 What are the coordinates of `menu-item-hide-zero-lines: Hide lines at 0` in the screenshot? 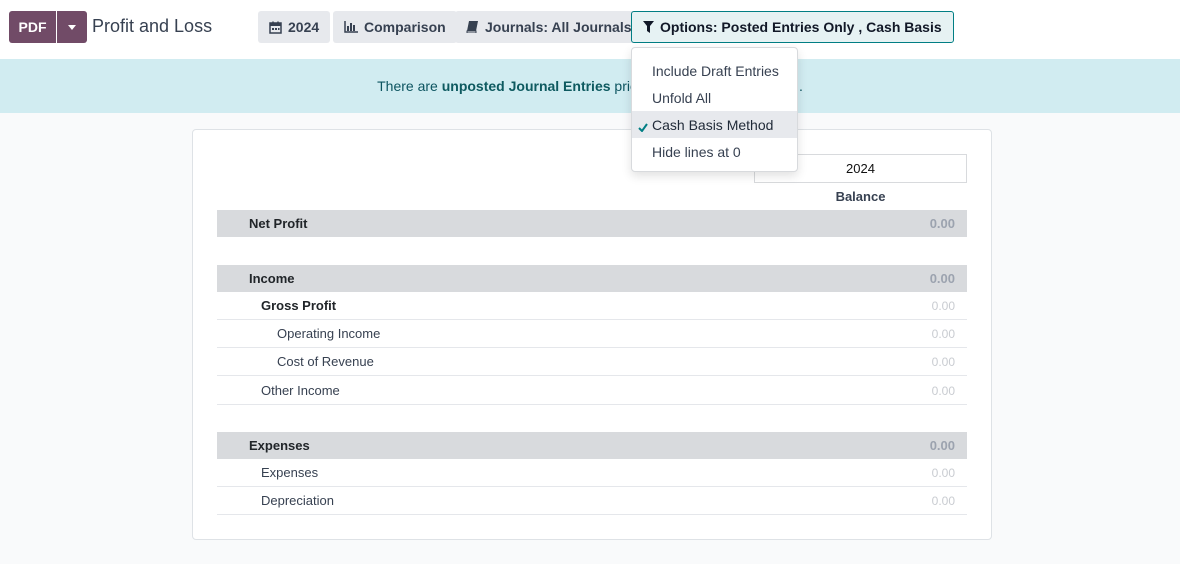 It's located at (714, 151).